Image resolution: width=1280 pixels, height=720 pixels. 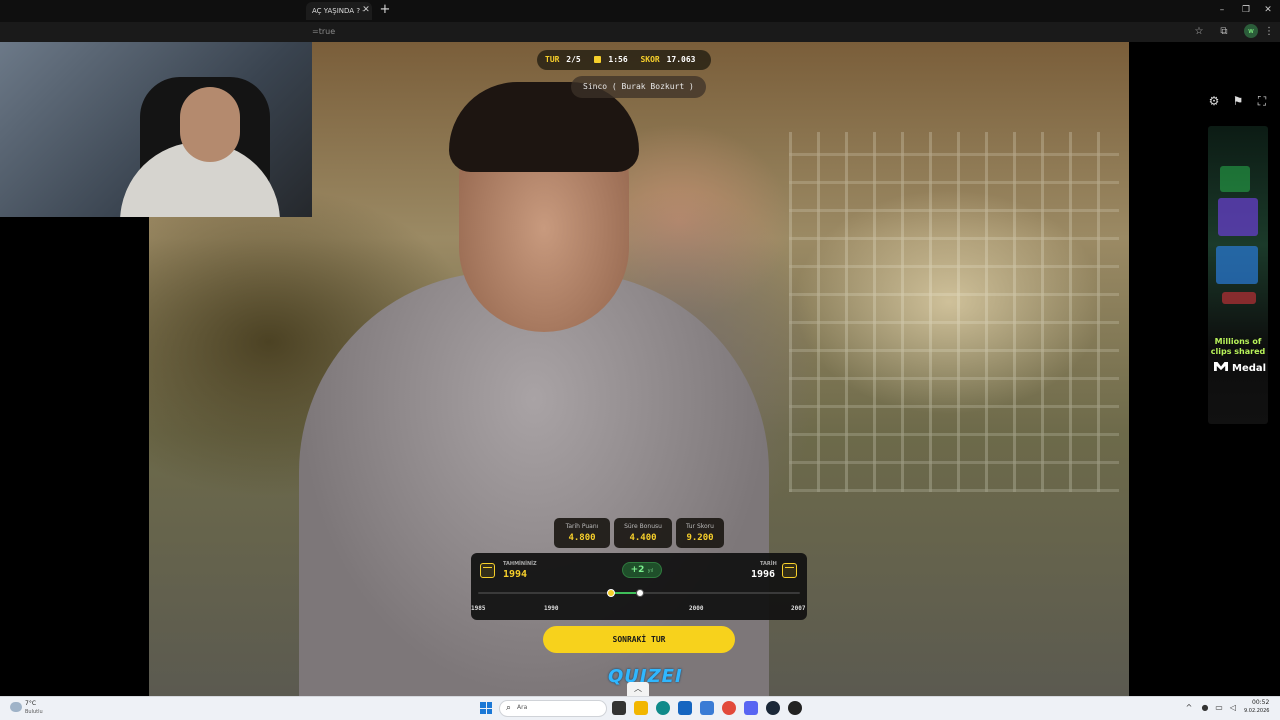 I want to click on webcam-overlay, so click(x=156, y=129).